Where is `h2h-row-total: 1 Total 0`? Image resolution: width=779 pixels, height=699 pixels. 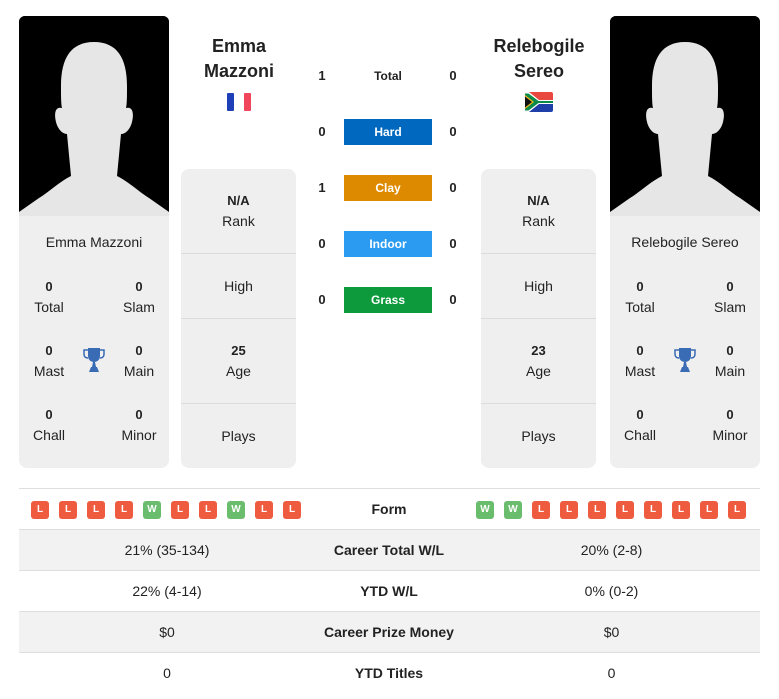 h2h-row-total: 1 Total 0 is located at coordinates (390, 76).